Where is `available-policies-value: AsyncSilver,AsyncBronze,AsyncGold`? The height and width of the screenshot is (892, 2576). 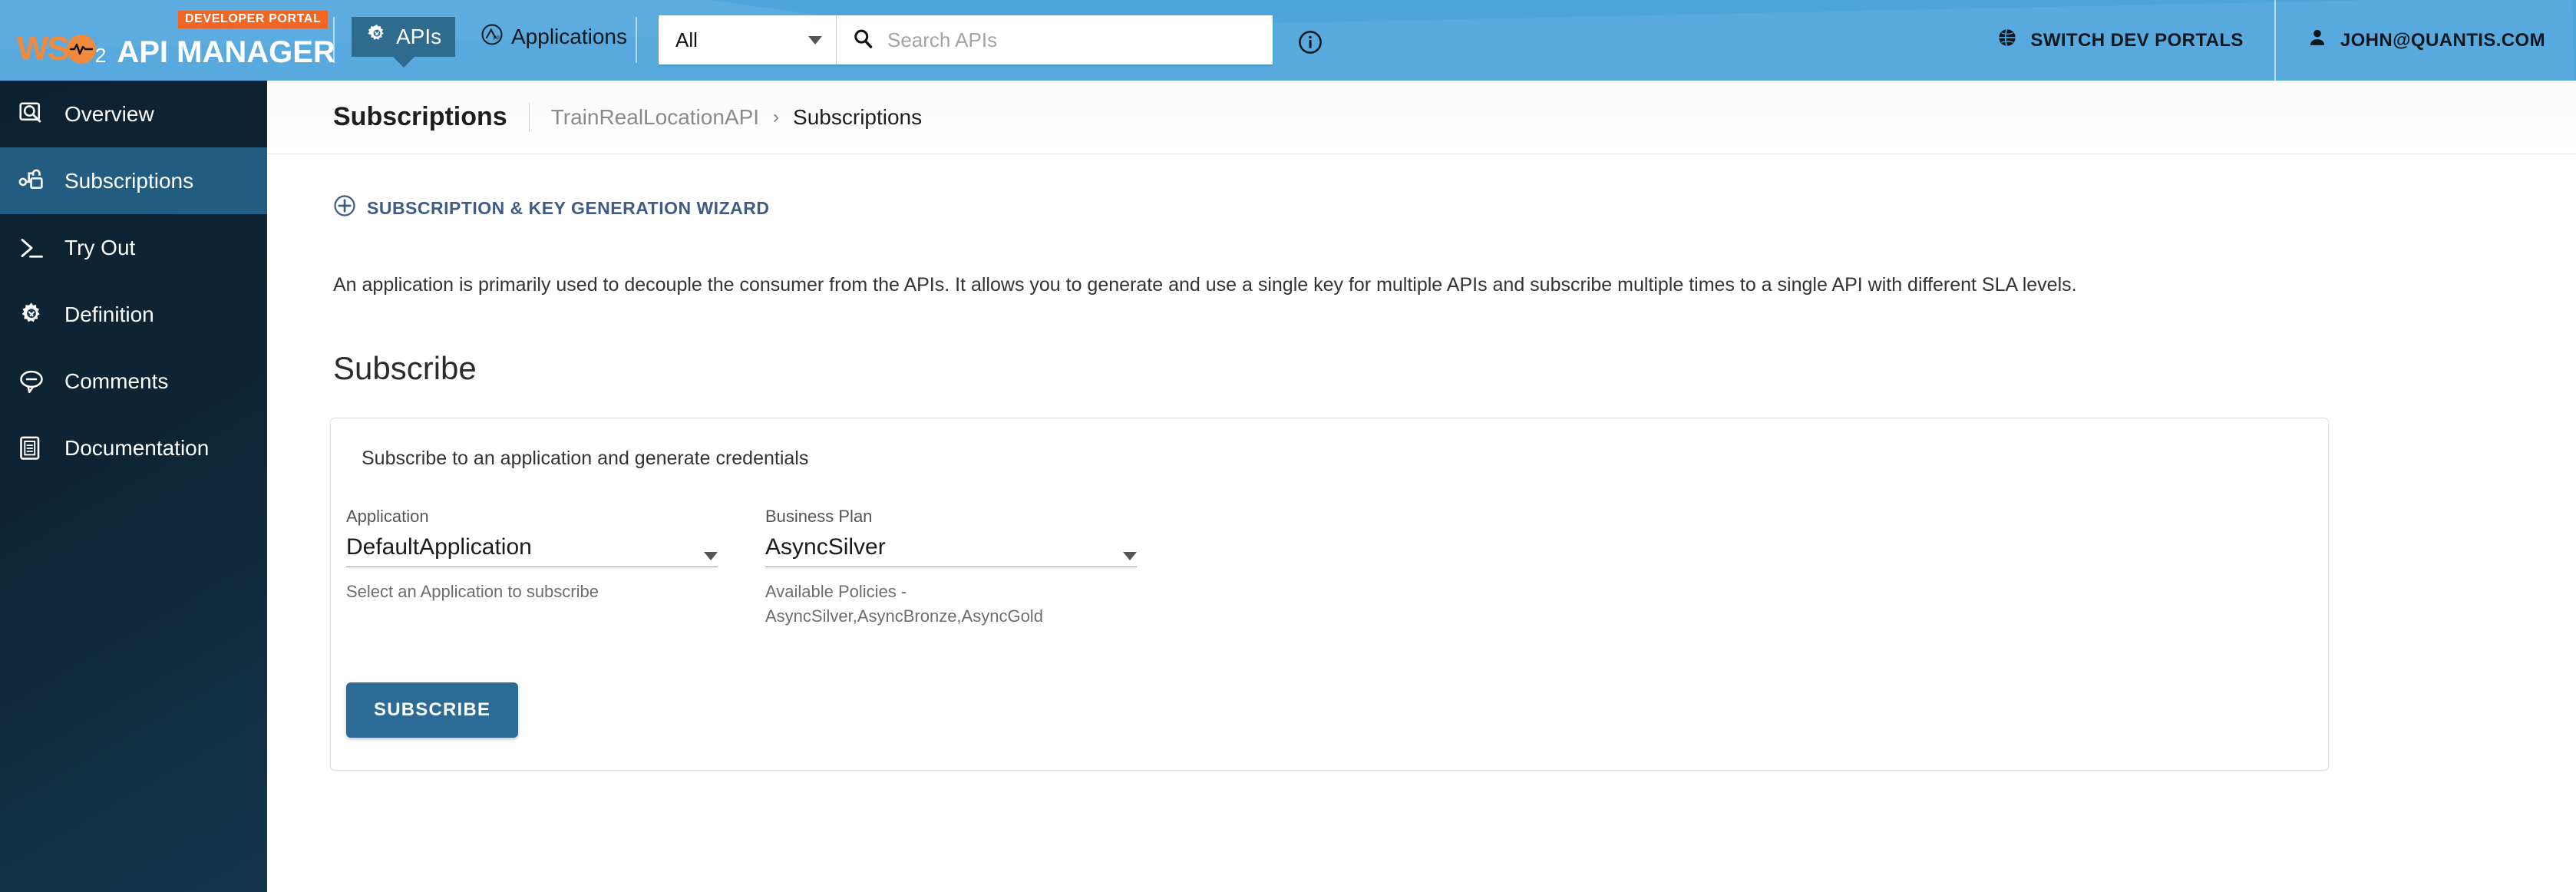
available-policies-value: AsyncSilver,AsyncBronze,AsyncGold is located at coordinates (904, 616).